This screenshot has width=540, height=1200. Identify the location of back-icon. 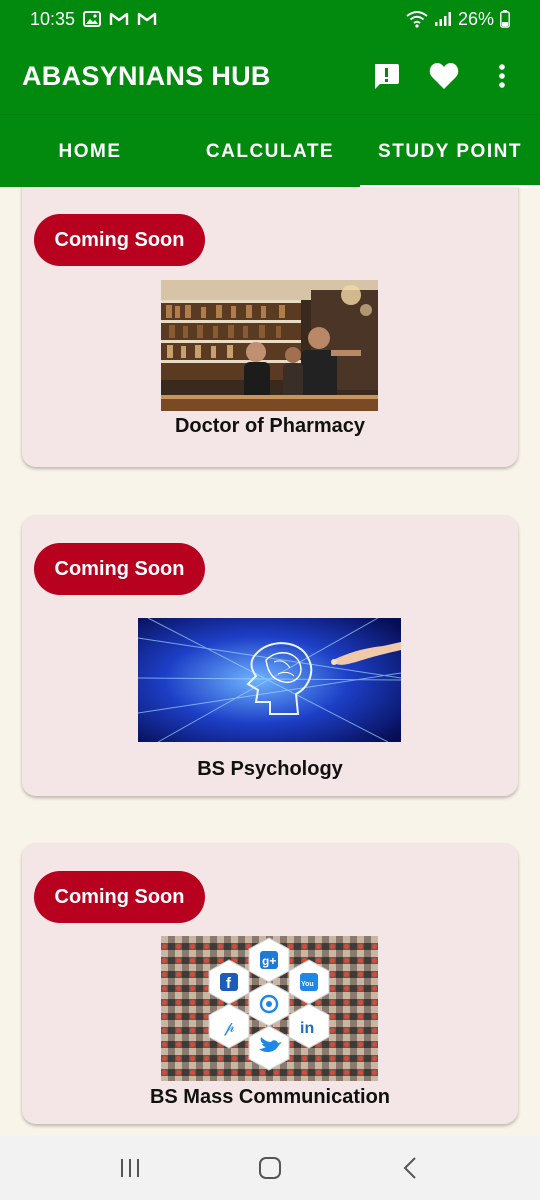
(409, 1168).